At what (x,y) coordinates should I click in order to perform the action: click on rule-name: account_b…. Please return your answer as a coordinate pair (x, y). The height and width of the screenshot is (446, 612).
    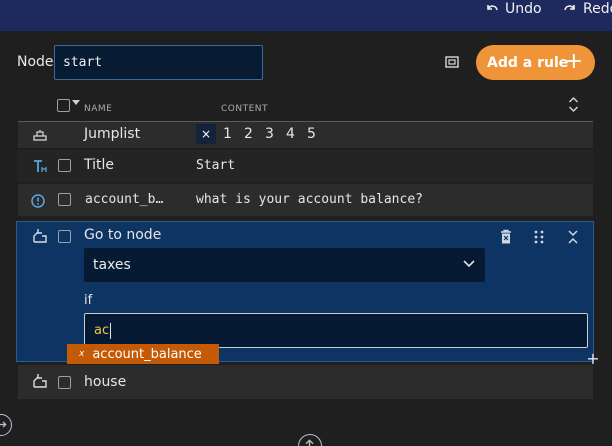
    Looking at the image, I should click on (124, 199).